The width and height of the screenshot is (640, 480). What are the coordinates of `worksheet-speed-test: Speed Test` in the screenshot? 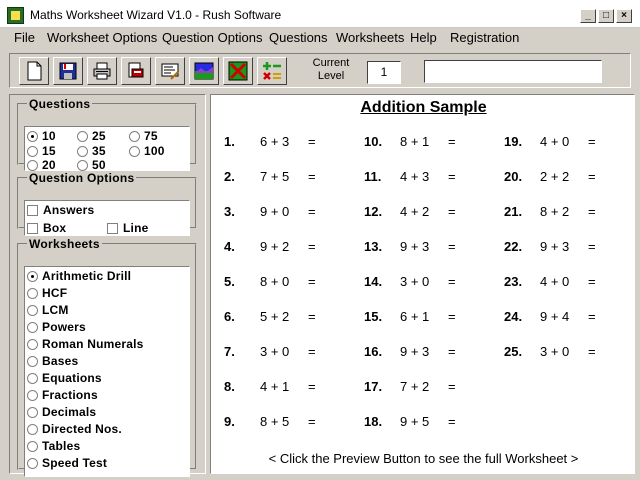 It's located at (67, 463).